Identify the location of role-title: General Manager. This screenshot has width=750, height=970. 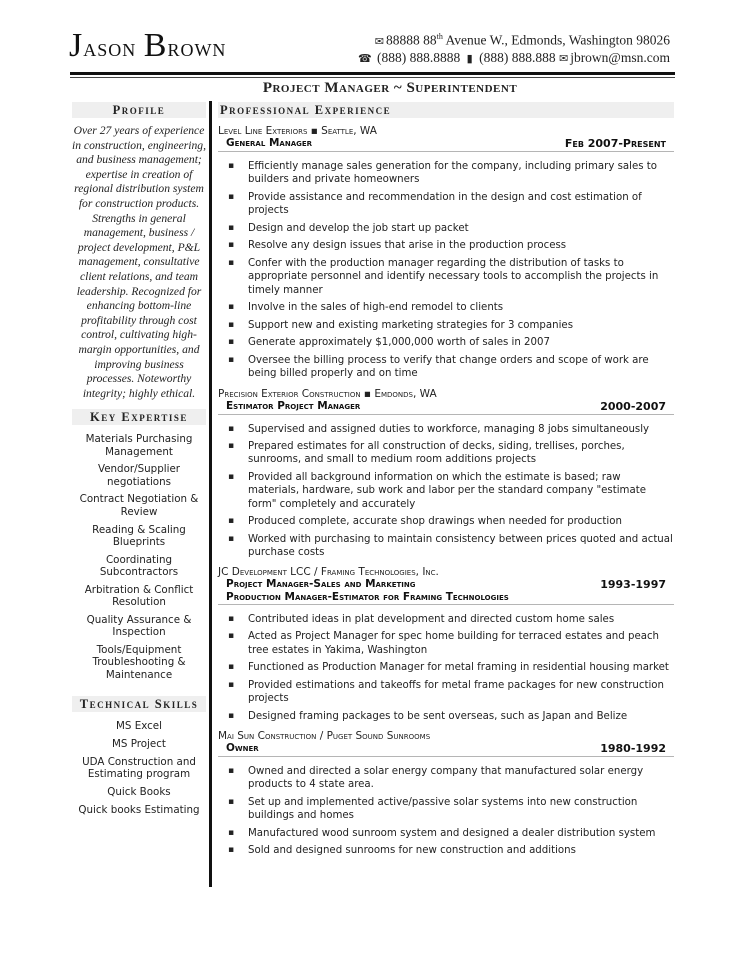
(269, 143).